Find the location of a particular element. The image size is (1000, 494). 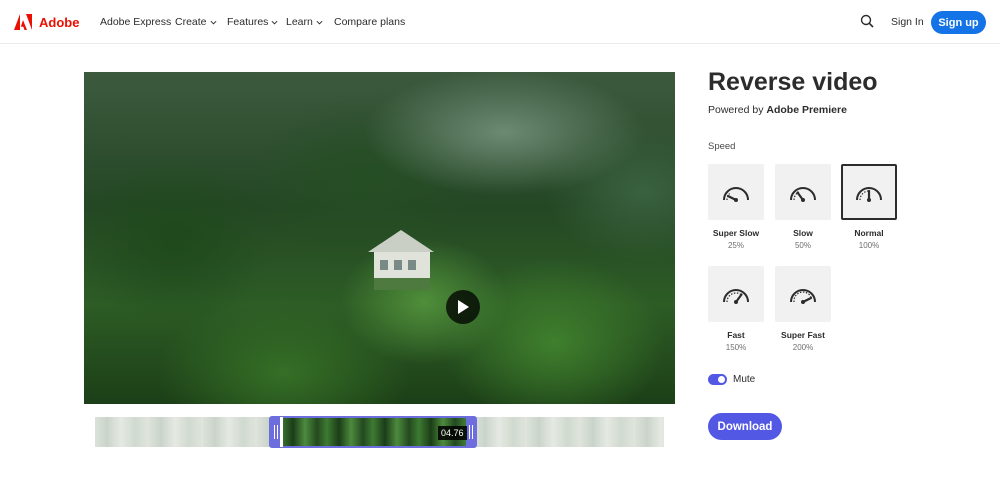

download-button: Download is located at coordinates (745, 426).